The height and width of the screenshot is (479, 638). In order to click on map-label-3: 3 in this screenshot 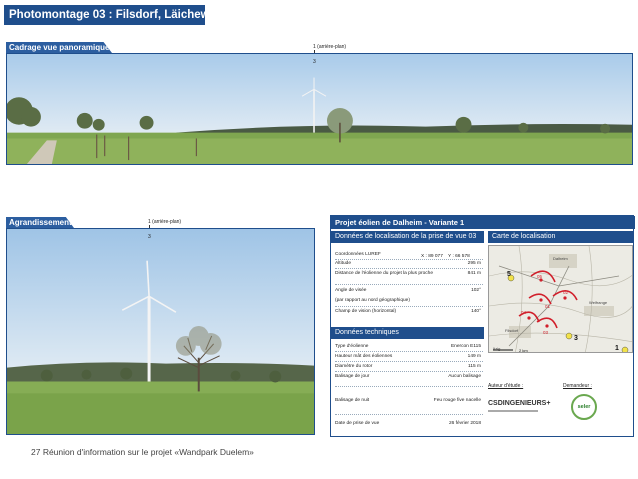, I will do `click(576, 338)`.